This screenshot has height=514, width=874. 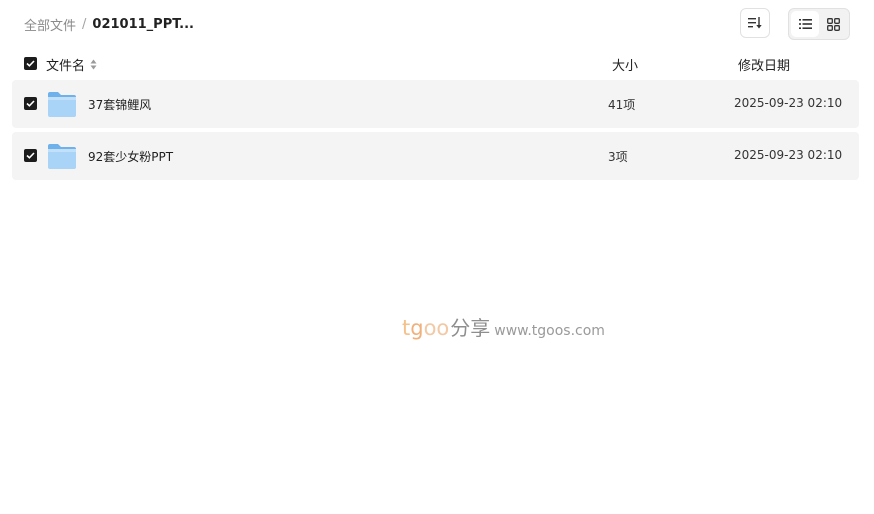 What do you see at coordinates (625, 64) in the screenshot?
I see `column-header-size: 大小` at bounding box center [625, 64].